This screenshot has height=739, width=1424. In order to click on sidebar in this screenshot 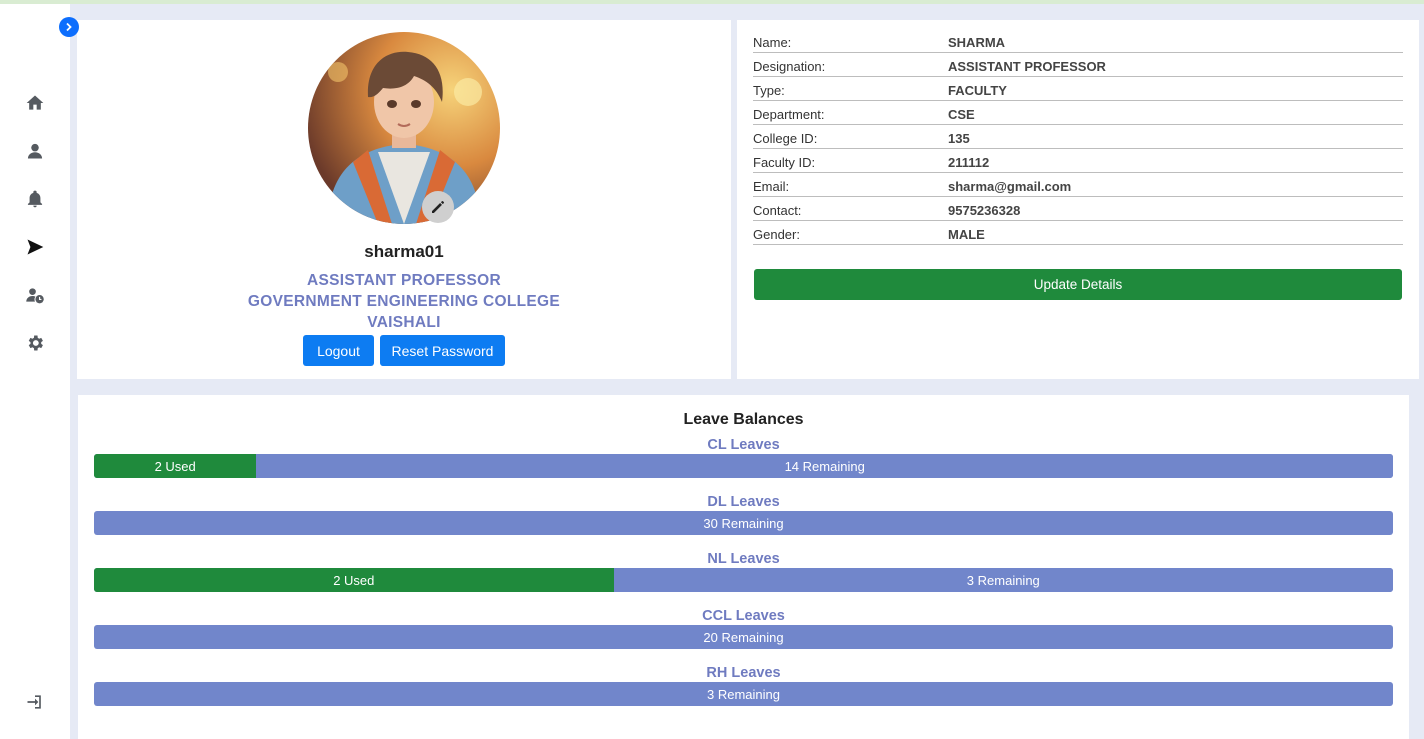, I will do `click(35, 371)`.